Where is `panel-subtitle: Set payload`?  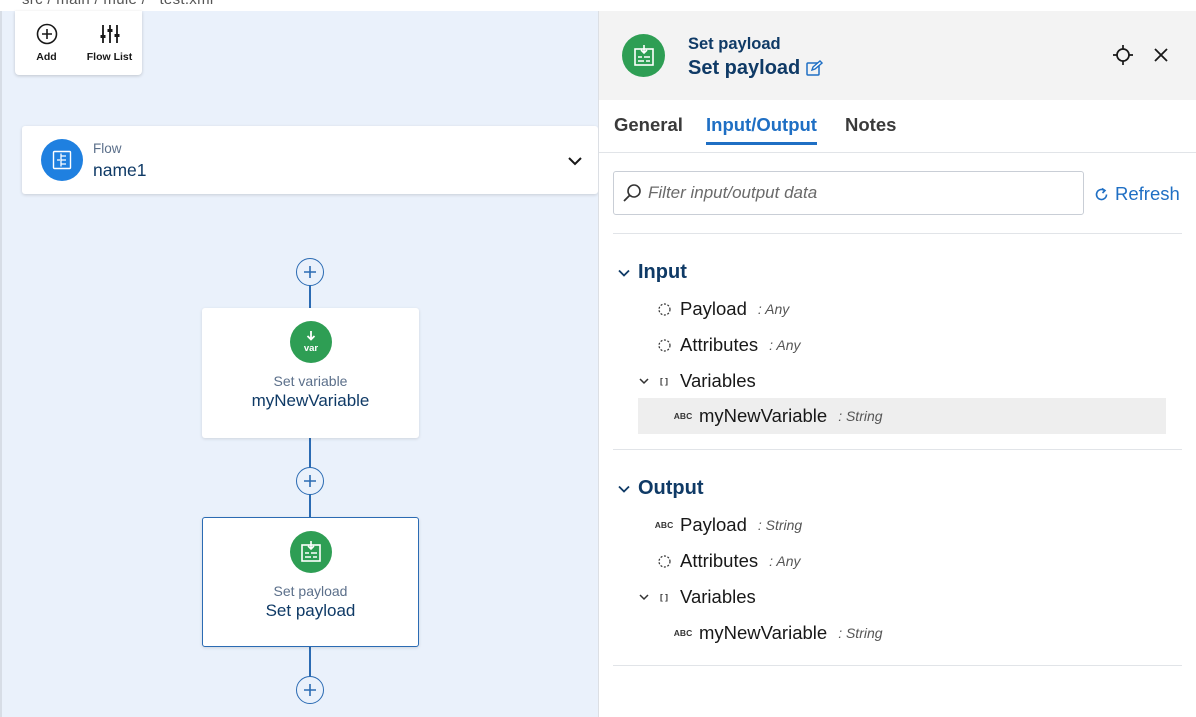
panel-subtitle: Set payload is located at coordinates (734, 44).